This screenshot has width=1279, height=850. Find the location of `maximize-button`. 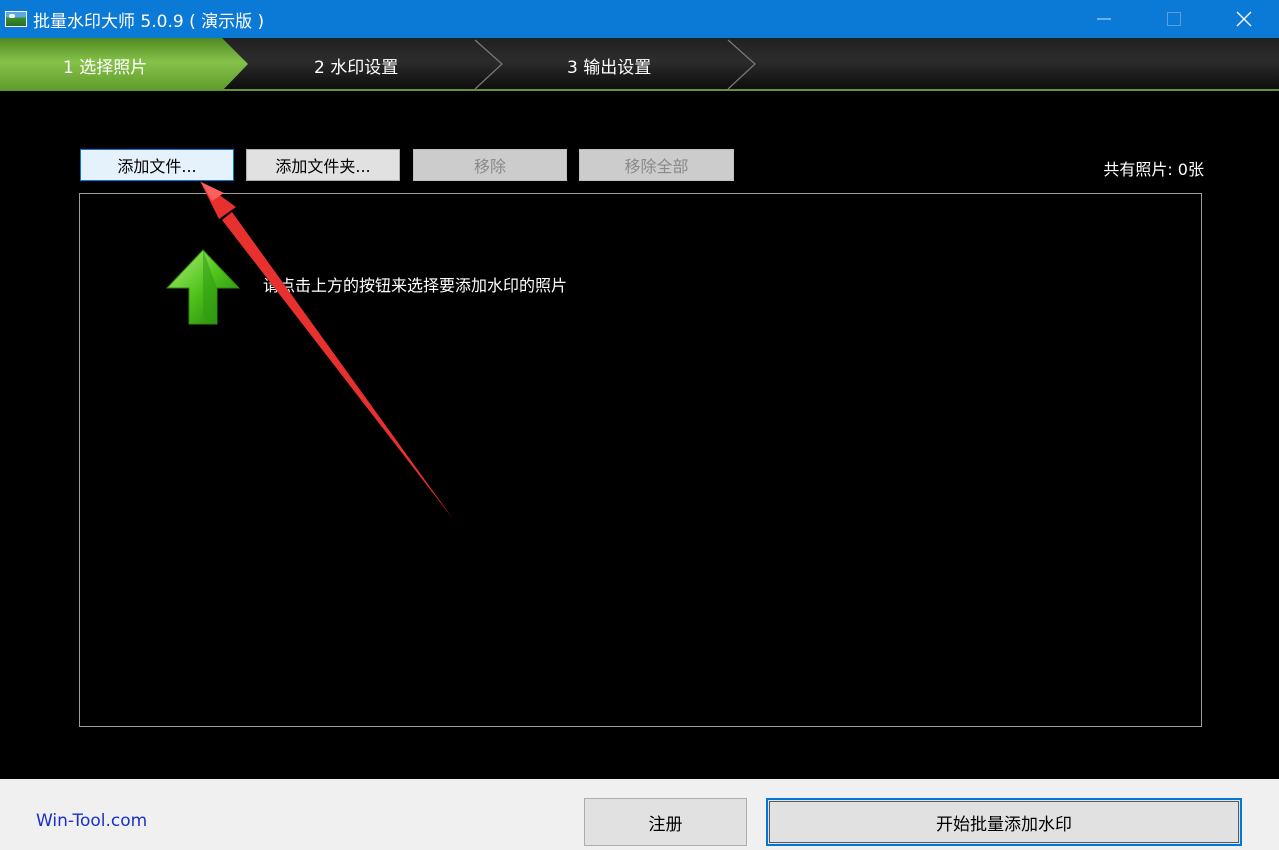

maximize-button is located at coordinates (1174, 19).